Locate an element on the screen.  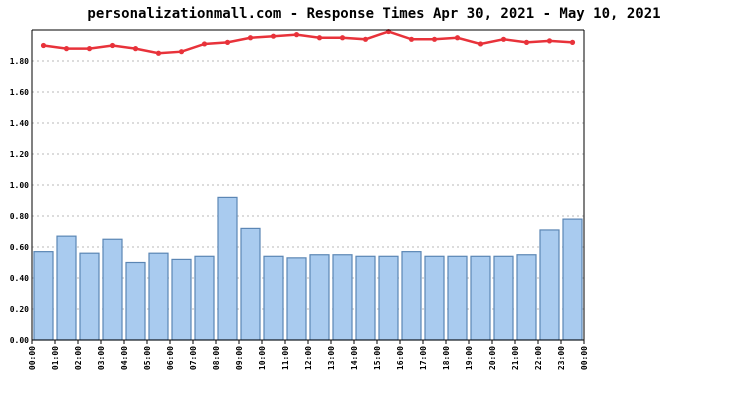
y-tick-label: 1.00 is located at coordinates (19, 185).